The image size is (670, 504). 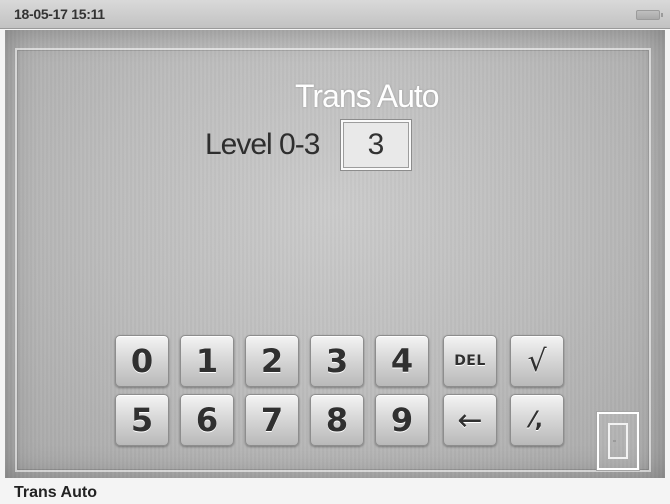 I want to click on backspace-button: ←, so click(x=470, y=420).